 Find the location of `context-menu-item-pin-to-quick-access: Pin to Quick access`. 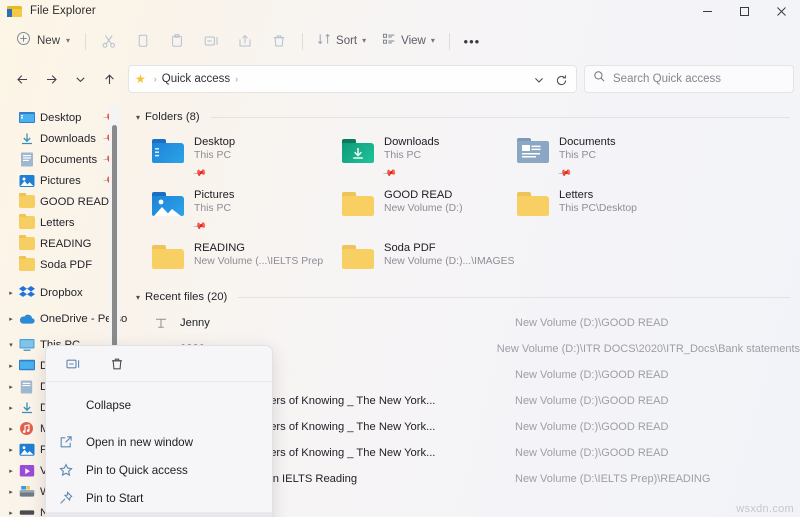

context-menu-item-pin-to-quick-access: Pin to Quick access is located at coordinates (159, 470).